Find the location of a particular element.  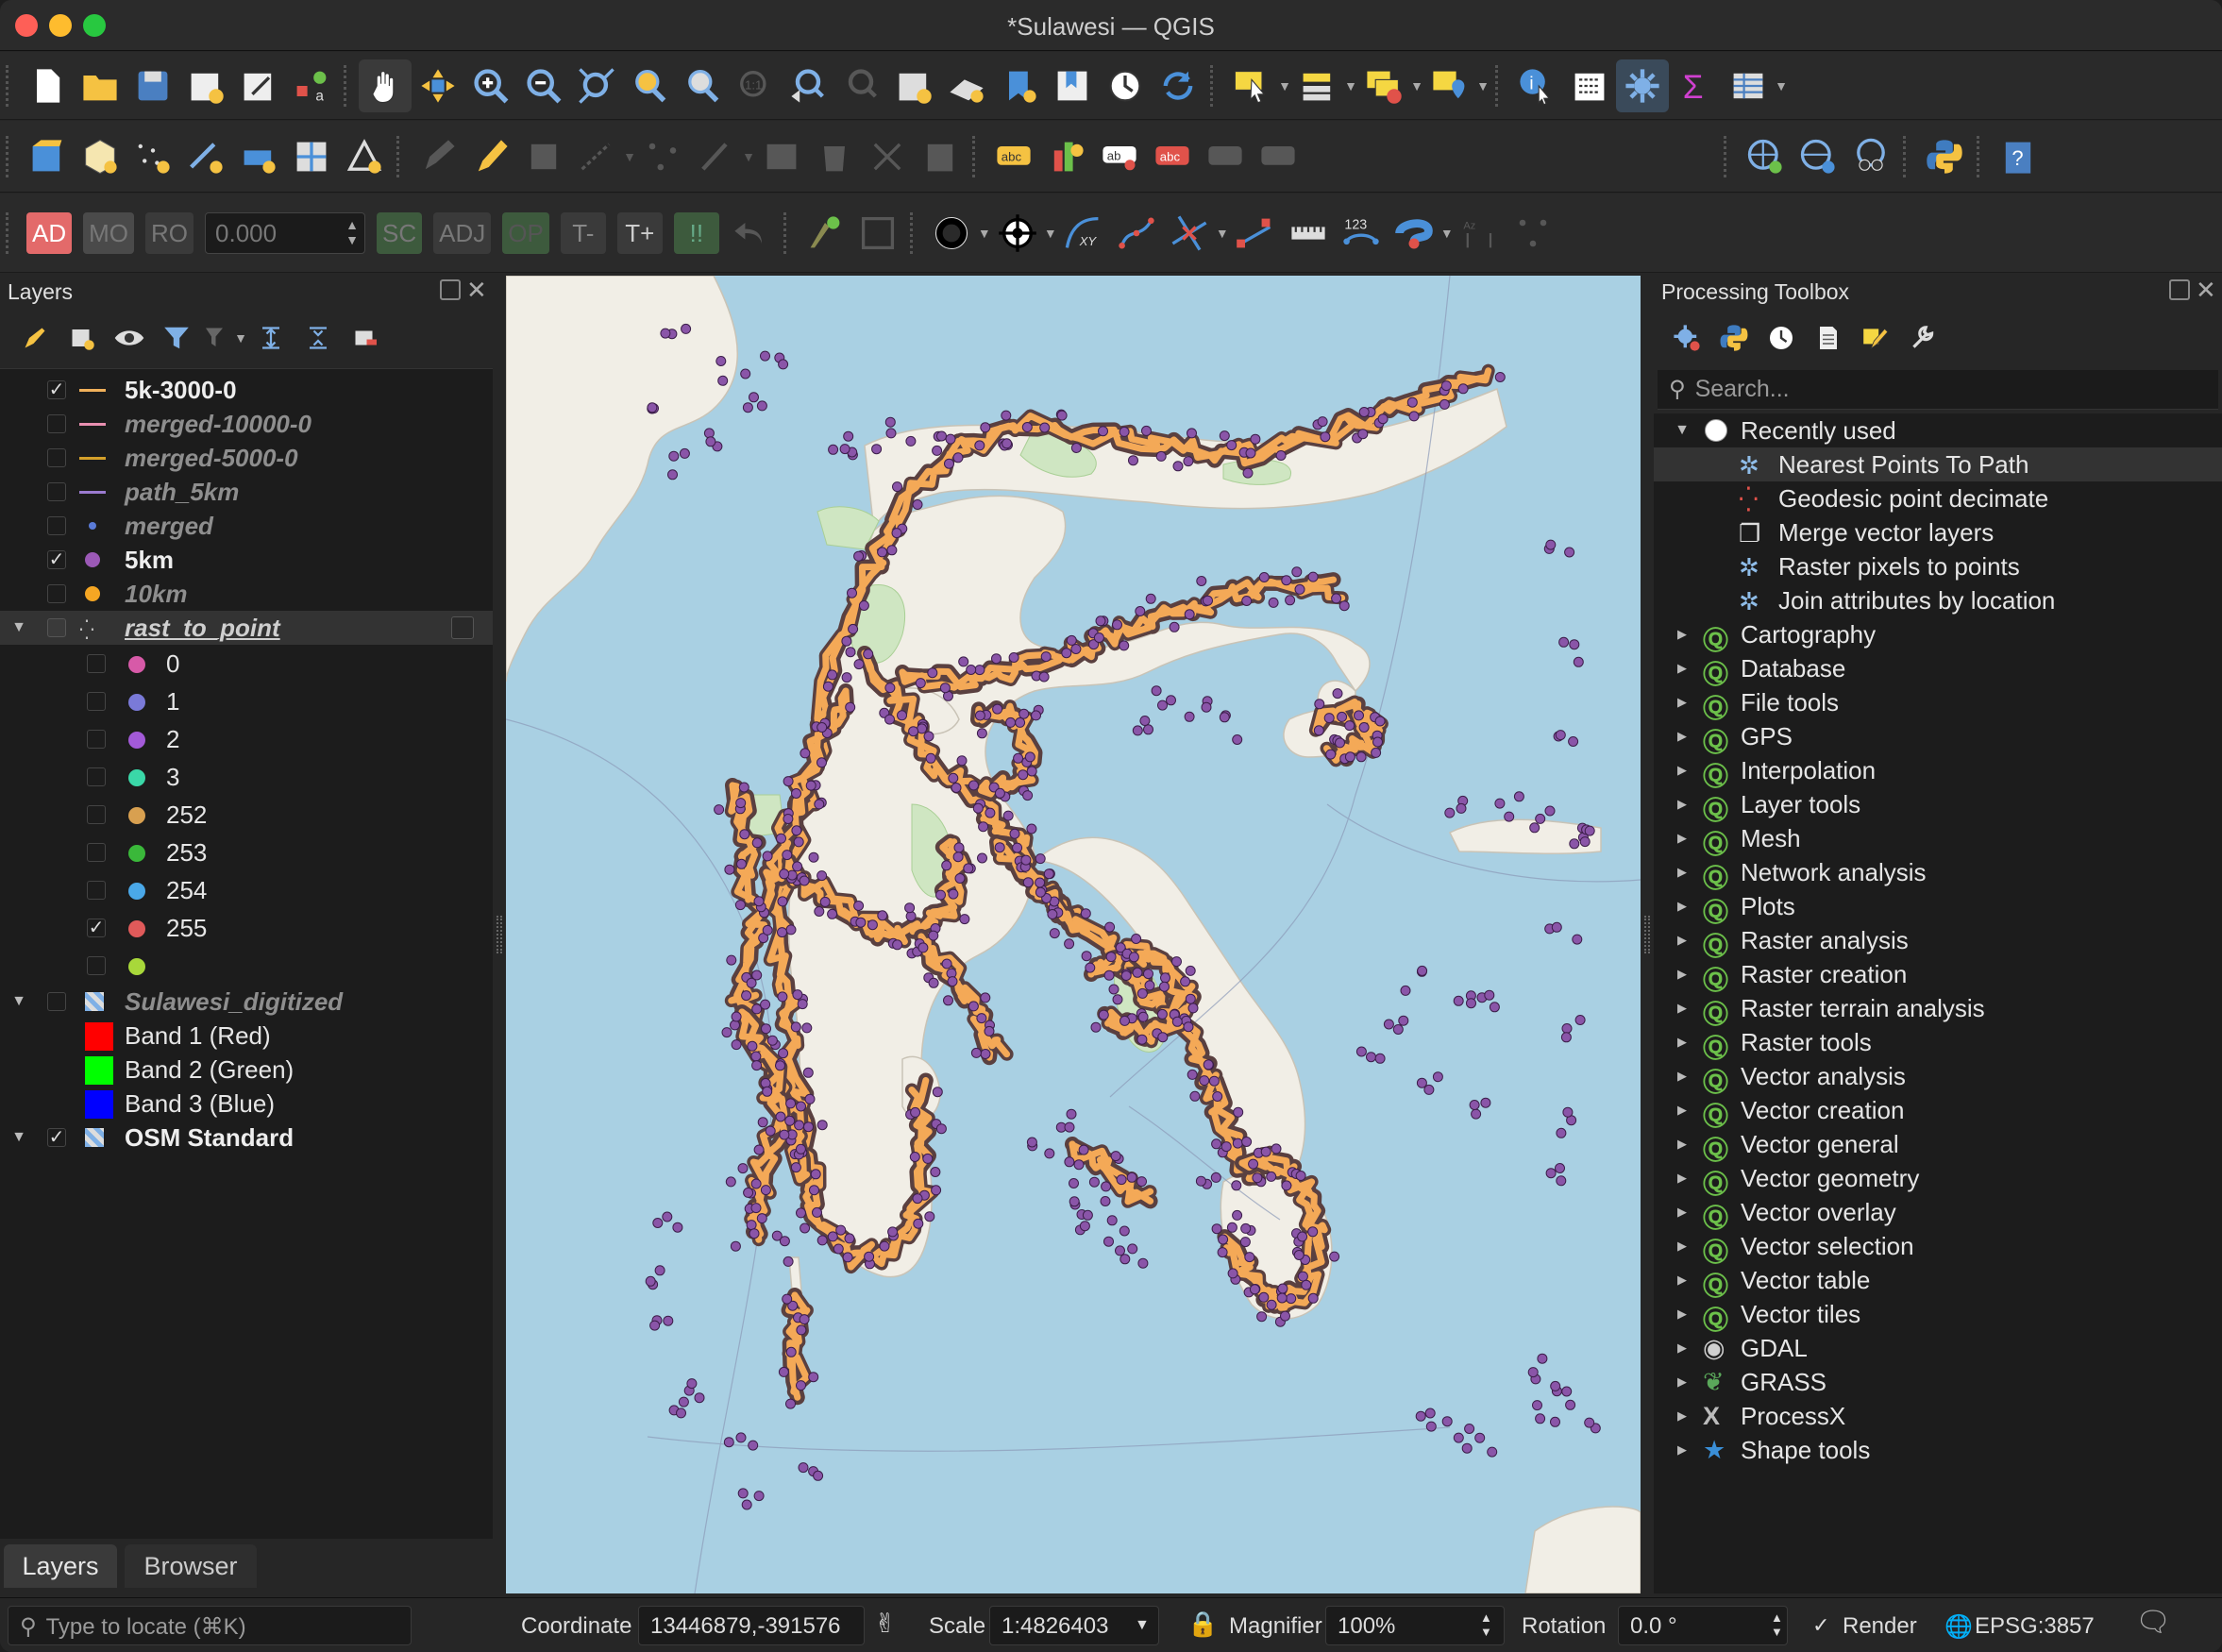

close-panel-icon: ✕ is located at coordinates (476, 290).